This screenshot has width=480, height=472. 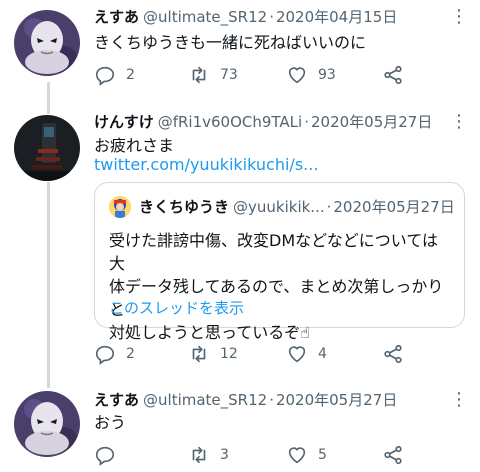 What do you see at coordinates (213, 354) in the screenshot?
I see `retweet-button: 12` at bounding box center [213, 354].